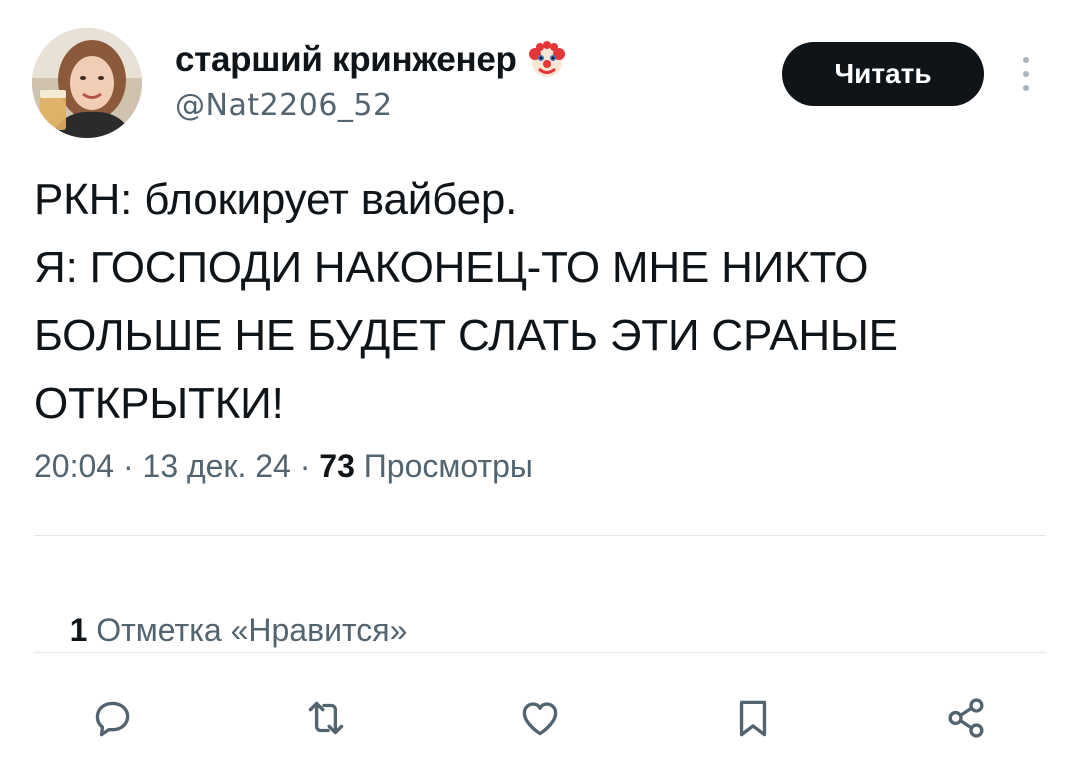  I want to click on divider-bottom, so click(540, 652).